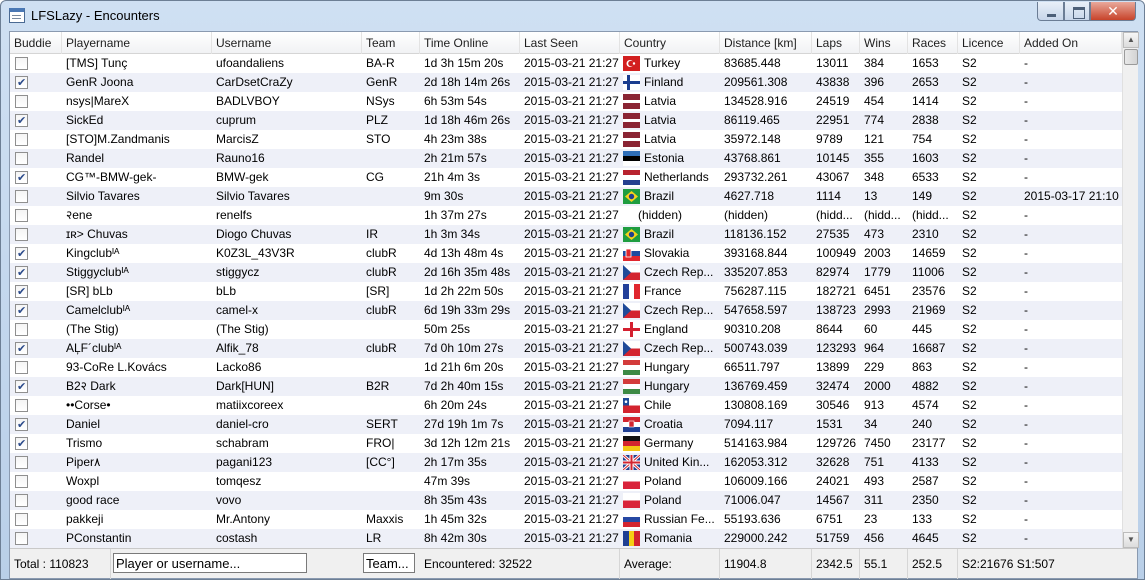 The image size is (1145, 580). I want to click on distance-cell: 162053.312, so click(756, 462).